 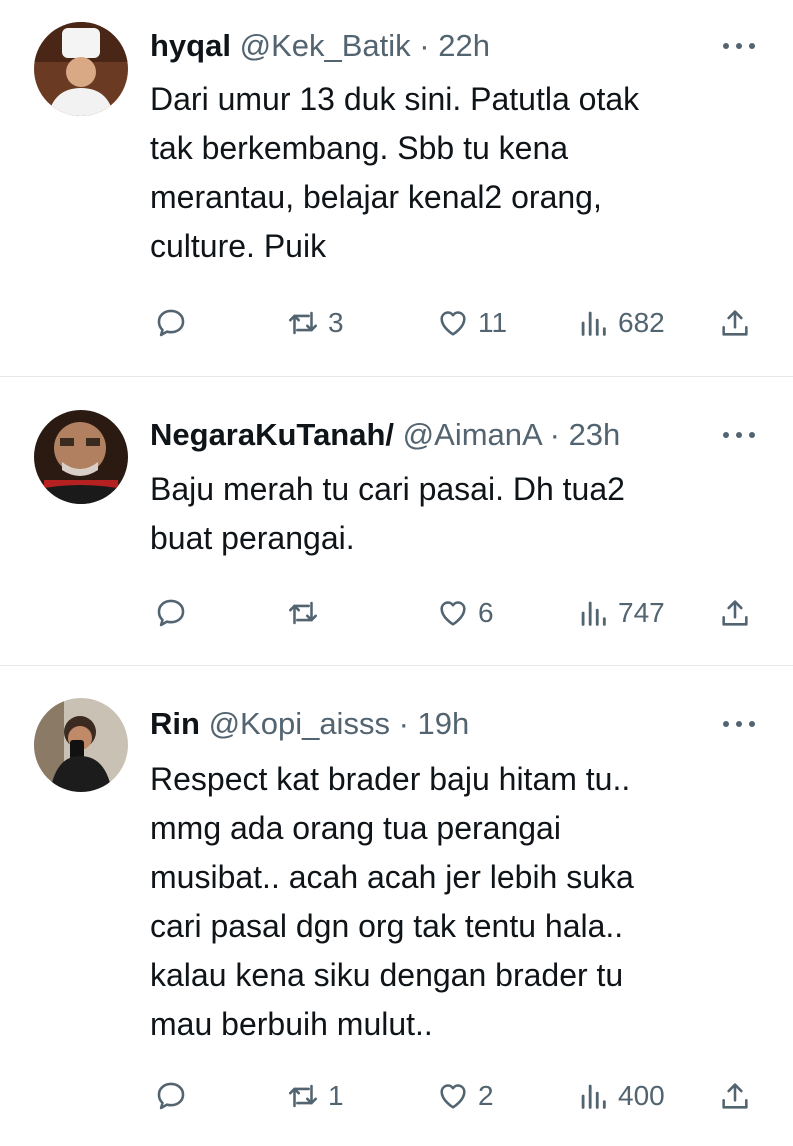 What do you see at coordinates (444, 723) in the screenshot?
I see `timestamp: 19h` at bounding box center [444, 723].